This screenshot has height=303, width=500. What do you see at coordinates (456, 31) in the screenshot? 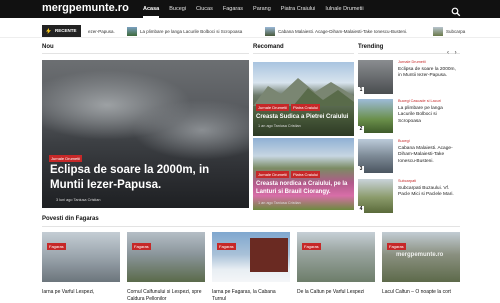
I see `ticker-item-text: Subcarpa` at bounding box center [456, 31].